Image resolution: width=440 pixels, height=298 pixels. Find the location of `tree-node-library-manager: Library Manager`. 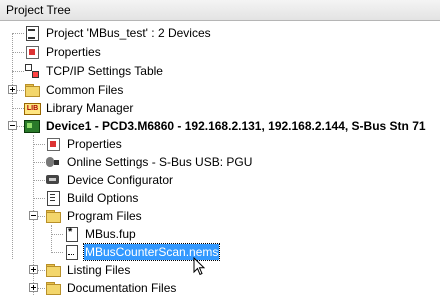

tree-node-library-manager: Library Manager is located at coordinates (79, 108).